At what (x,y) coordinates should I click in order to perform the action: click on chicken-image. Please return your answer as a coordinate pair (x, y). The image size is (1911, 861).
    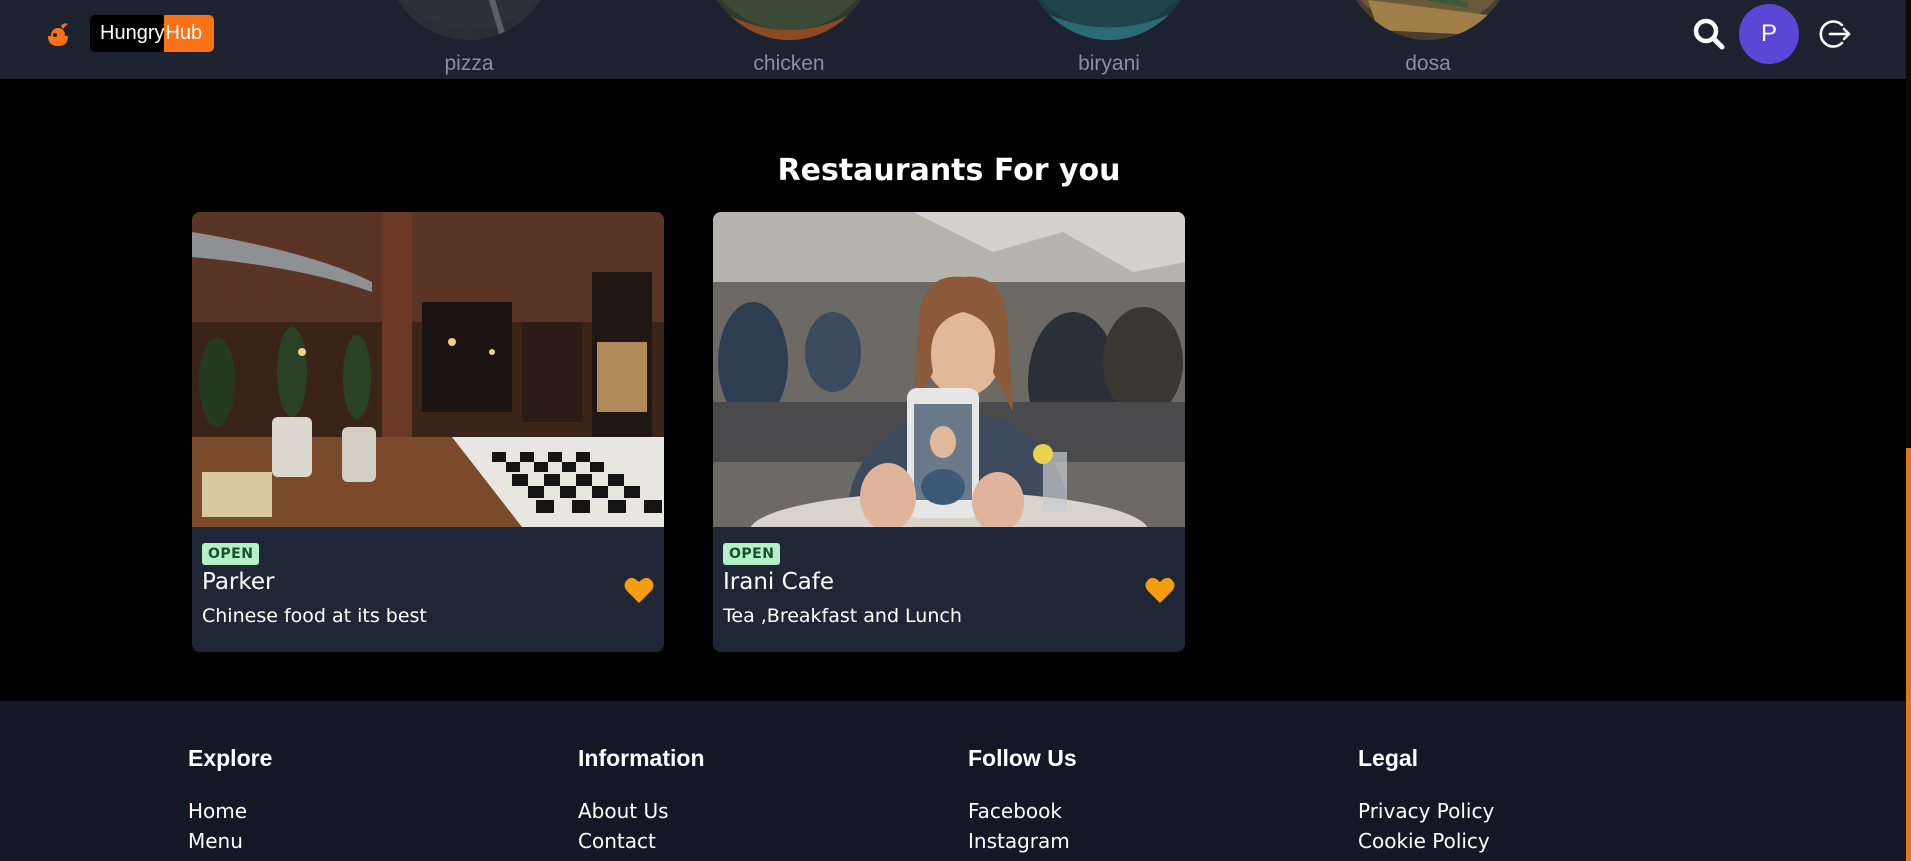
    Looking at the image, I should click on (789, 20).